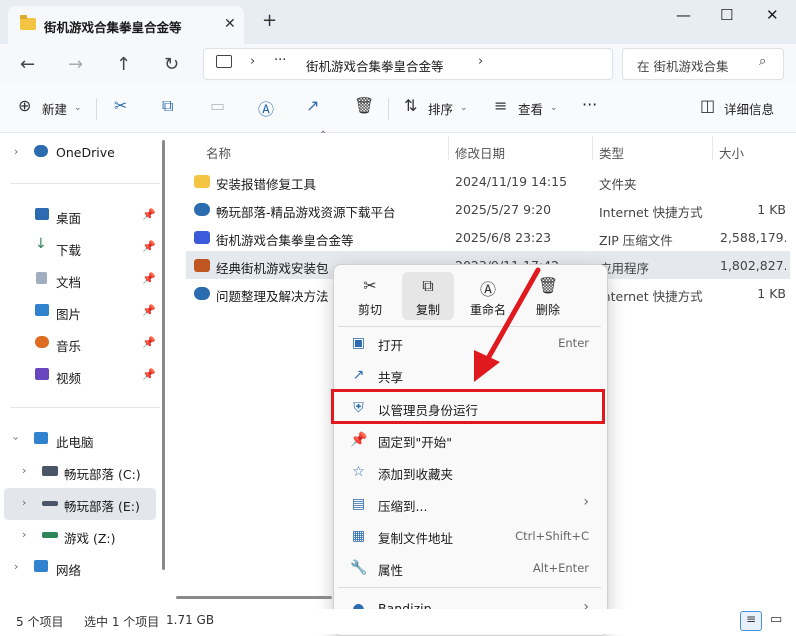  Describe the element at coordinates (440, 108) in the screenshot. I see `sort-button: 排序` at that location.